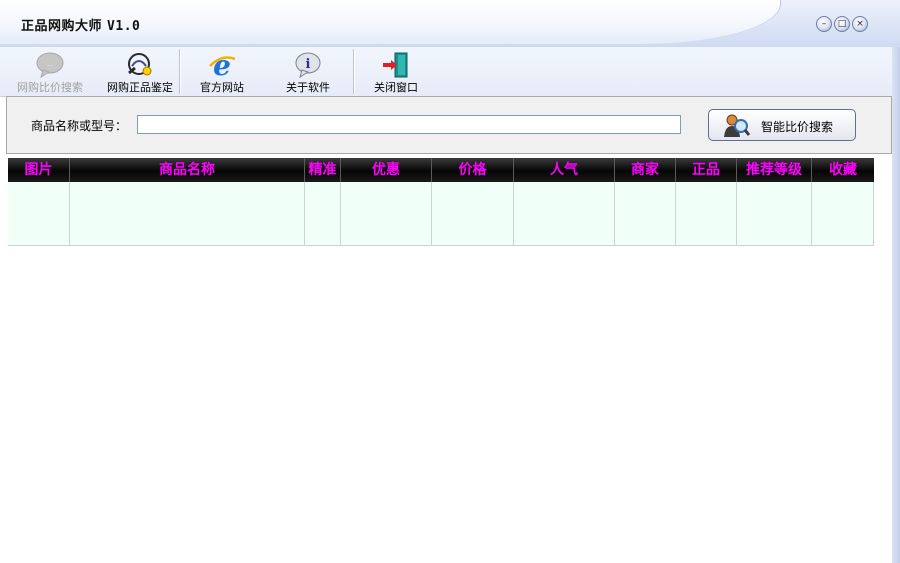 Image resolution: width=900 pixels, height=563 pixels. I want to click on toolbar: ... 网购比价搜索 网购正品鉴定 e 官方网站 i 关于软件 关闭窗口, so click(450, 72).